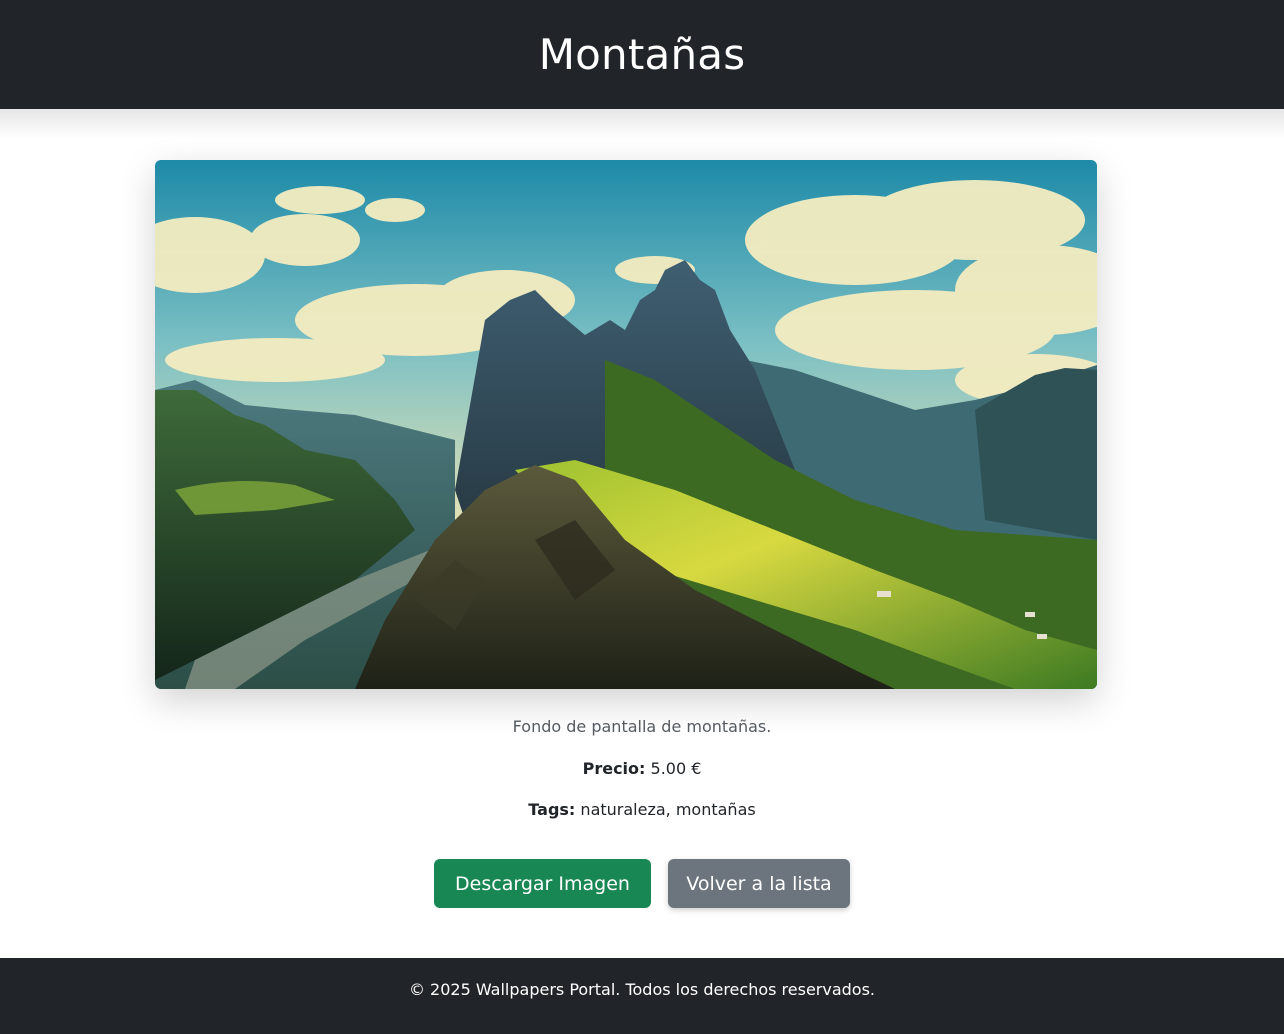  I want to click on wallpaper-price: Precio: 5.00 €, so click(642, 768).